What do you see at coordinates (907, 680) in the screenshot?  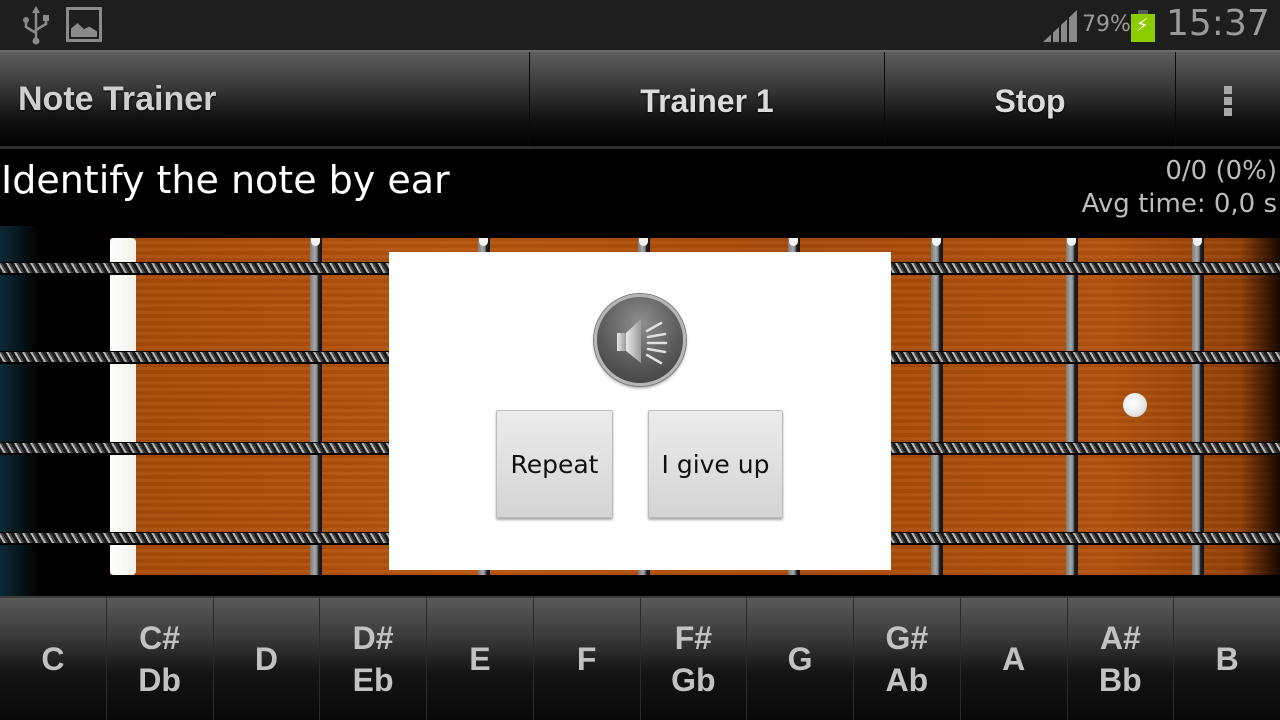 I see `note-name-alt: Ab` at bounding box center [907, 680].